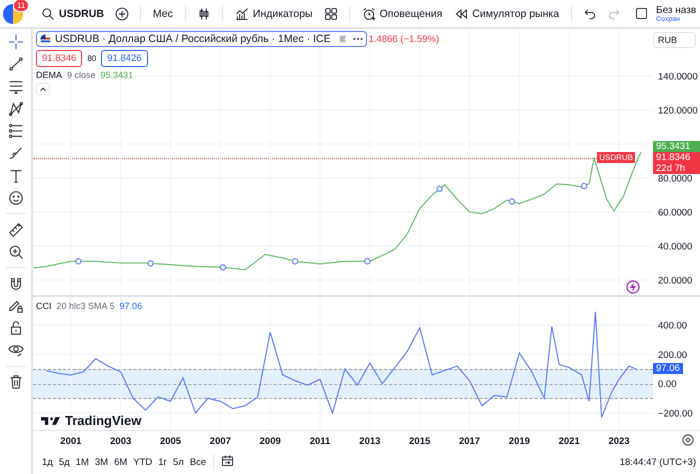 The image size is (700, 474). I want to click on spread: 80, so click(91, 58).